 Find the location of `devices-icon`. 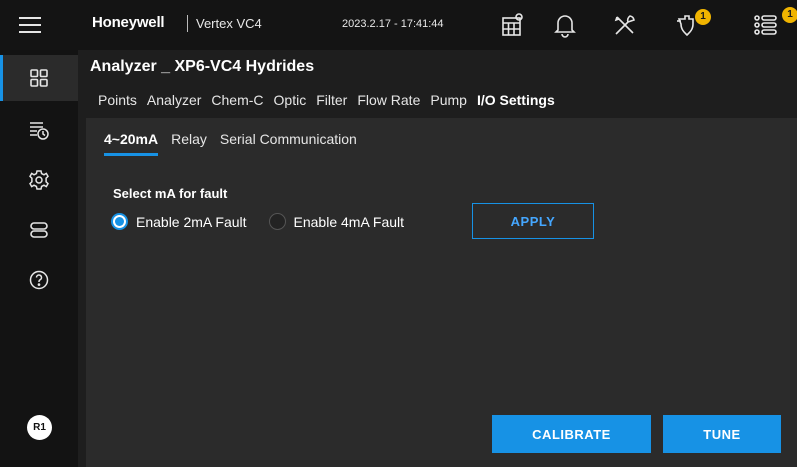

devices-icon is located at coordinates (39, 230).